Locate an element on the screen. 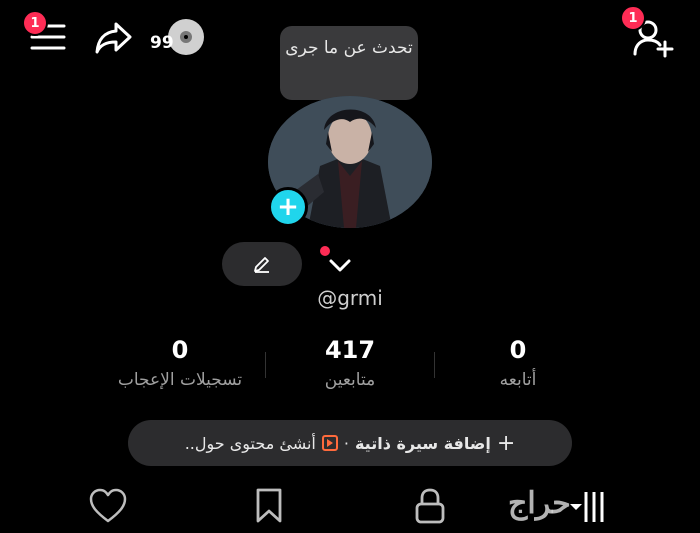 This screenshot has height=533, width=700. edit-profile-button is located at coordinates (262, 264).